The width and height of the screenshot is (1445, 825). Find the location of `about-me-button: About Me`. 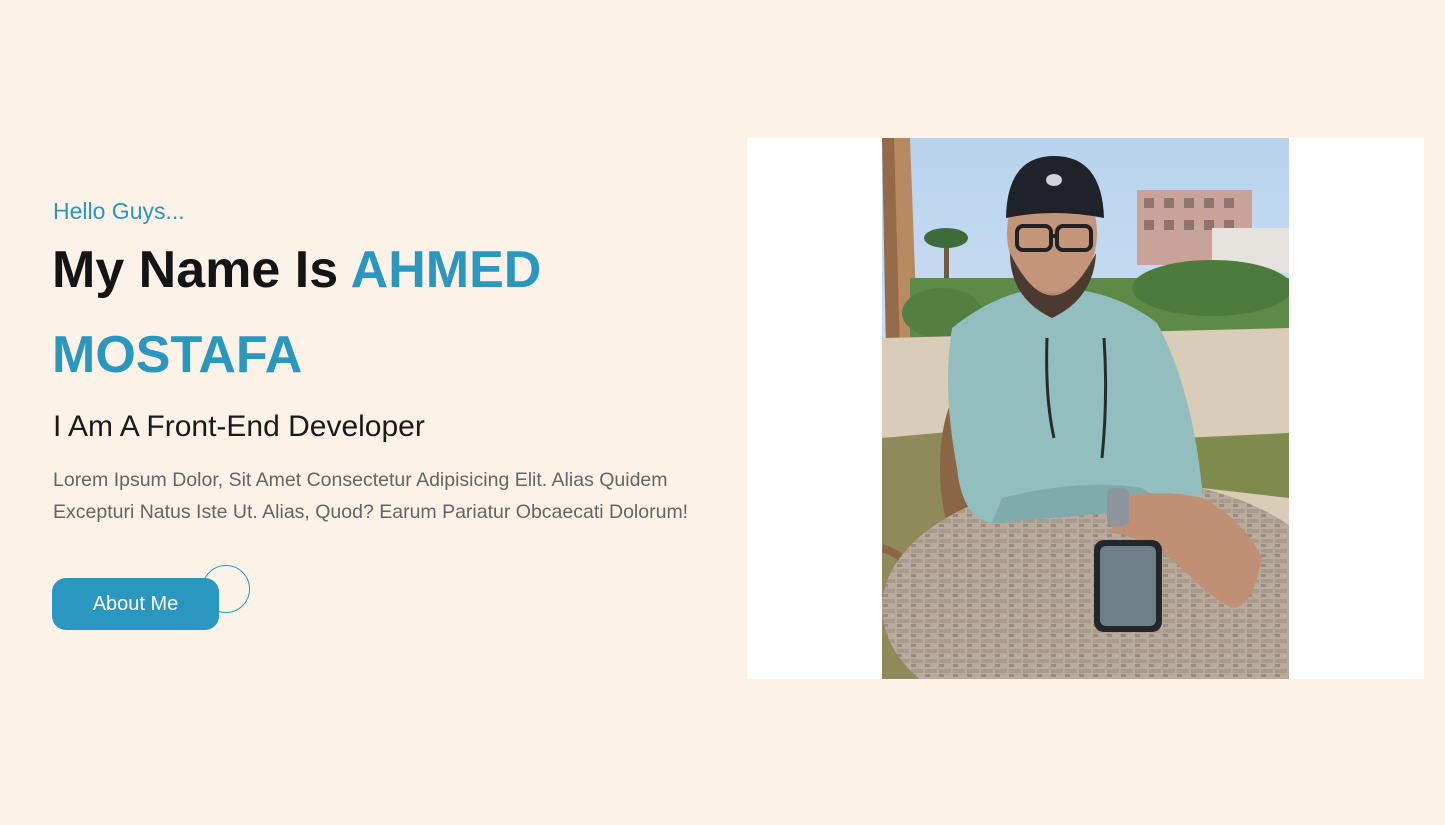

about-me-button: About Me is located at coordinates (135, 604).